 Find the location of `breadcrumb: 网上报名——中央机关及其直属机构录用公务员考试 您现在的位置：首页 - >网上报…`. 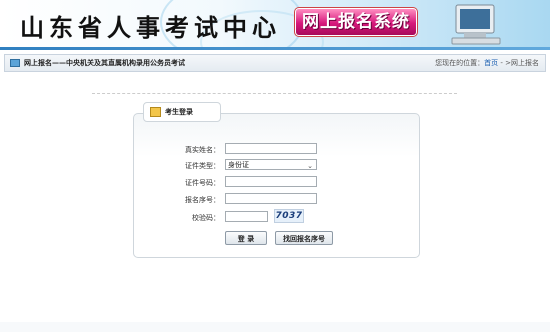

breadcrumb: 网上报名——中央机关及其直属机构录用公务员考试 您现在的位置：首页 - >网上报… is located at coordinates (275, 63).